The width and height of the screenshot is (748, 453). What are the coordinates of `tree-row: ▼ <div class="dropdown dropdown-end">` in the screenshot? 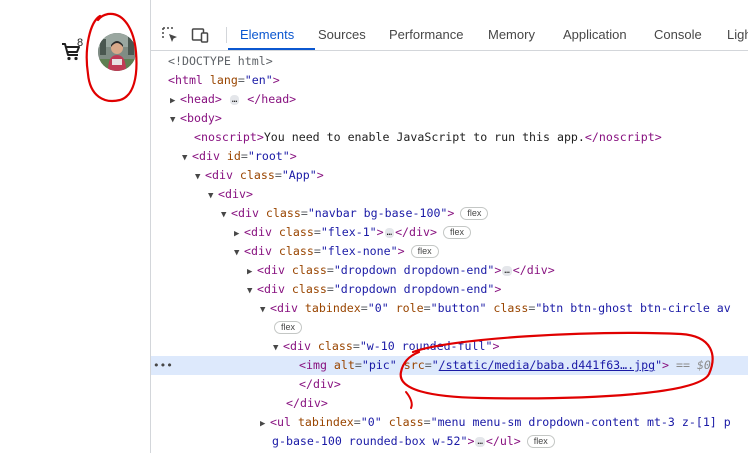 It's located at (449, 289).